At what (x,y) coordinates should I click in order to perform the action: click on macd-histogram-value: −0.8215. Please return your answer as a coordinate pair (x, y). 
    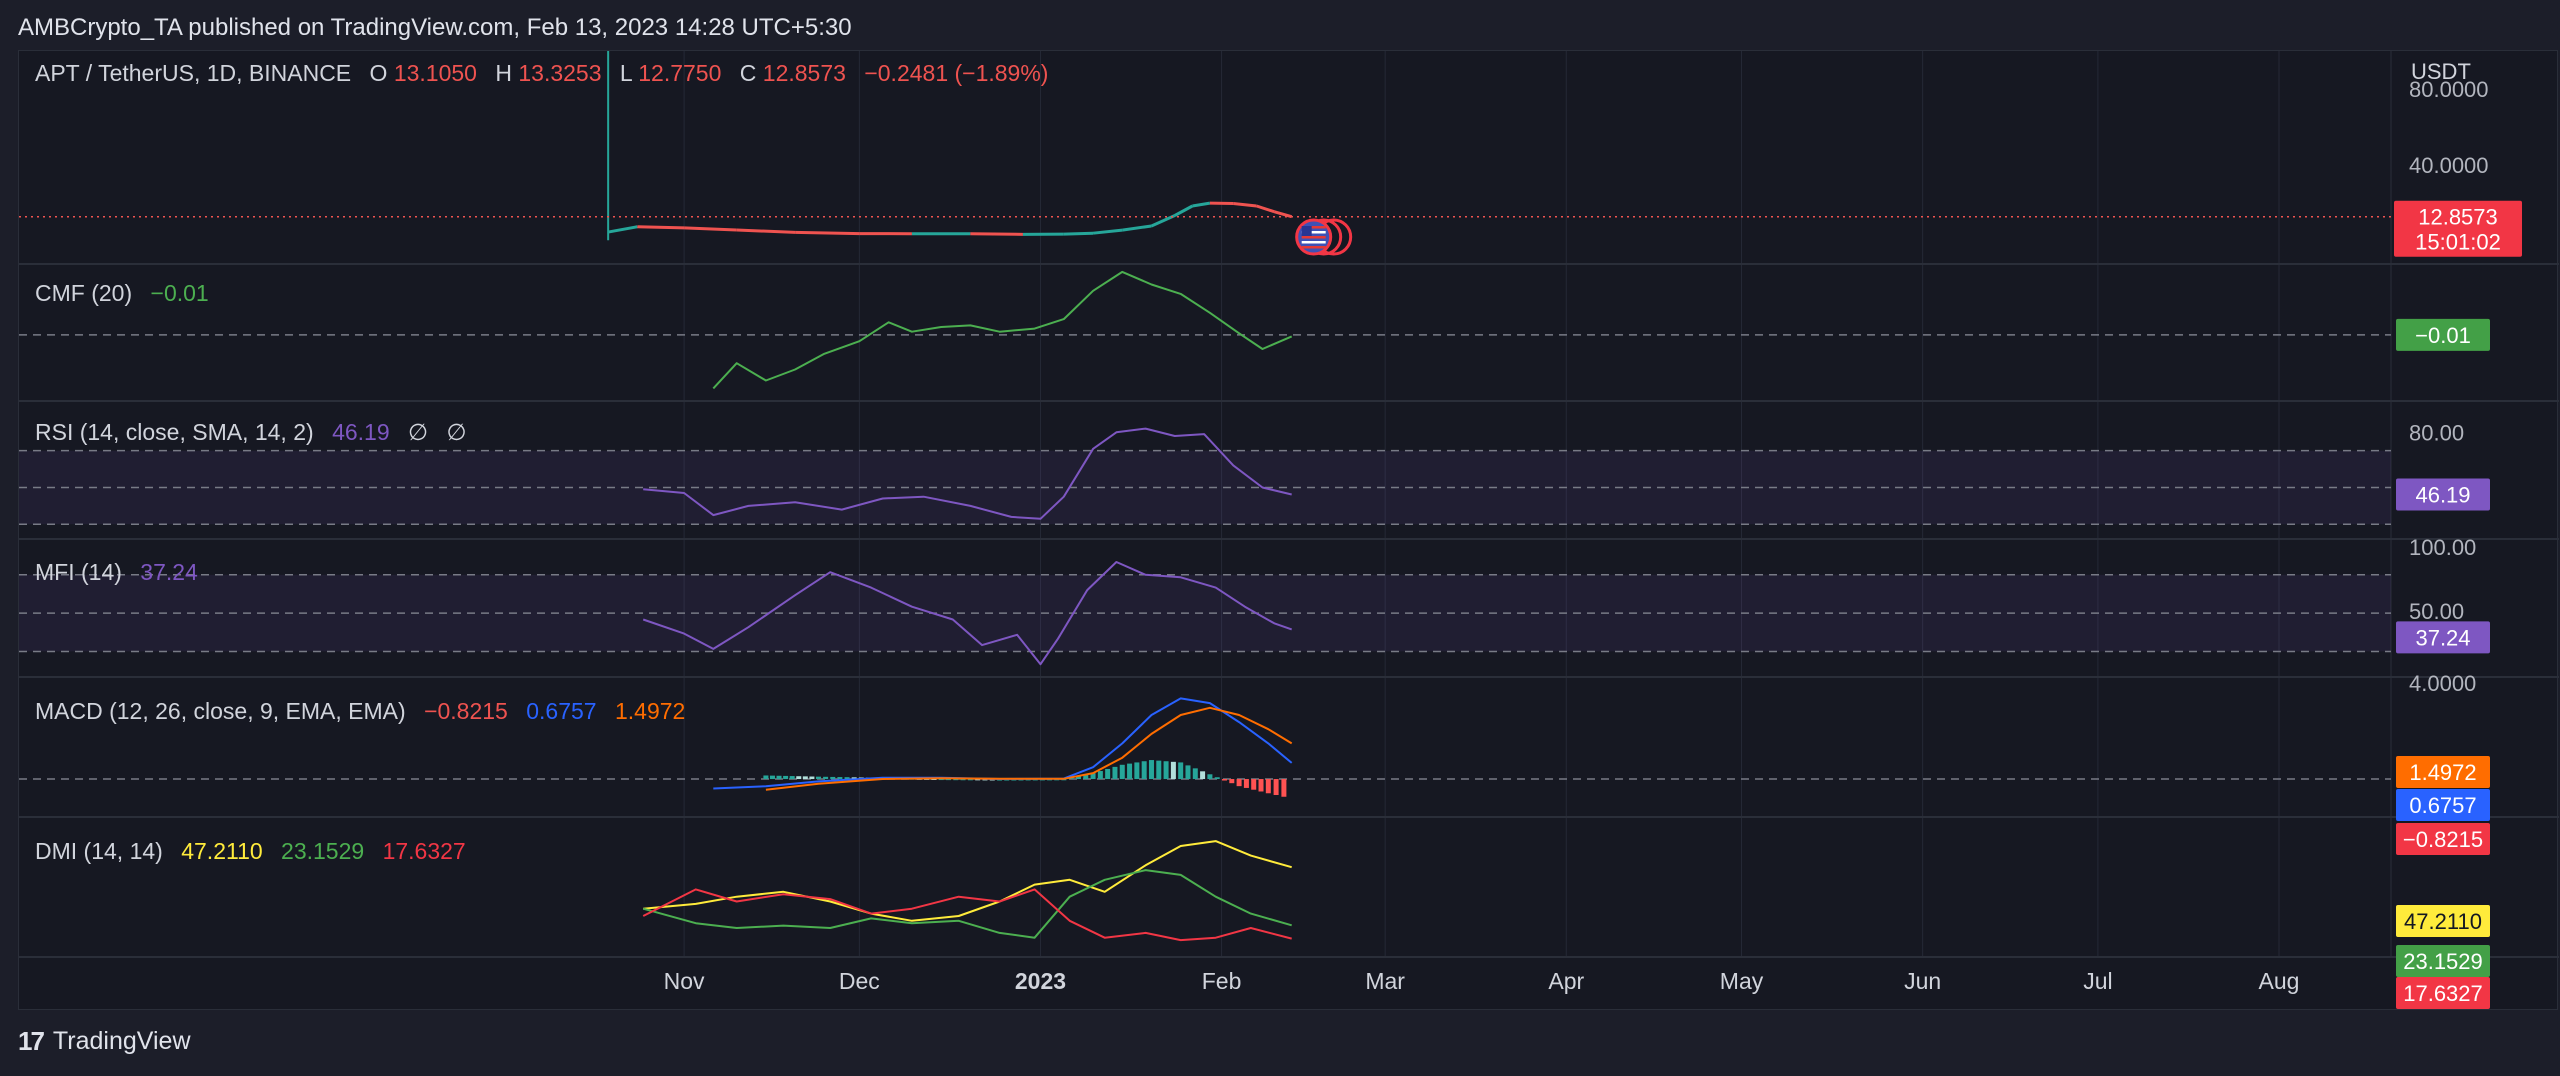
    Looking at the image, I should click on (466, 711).